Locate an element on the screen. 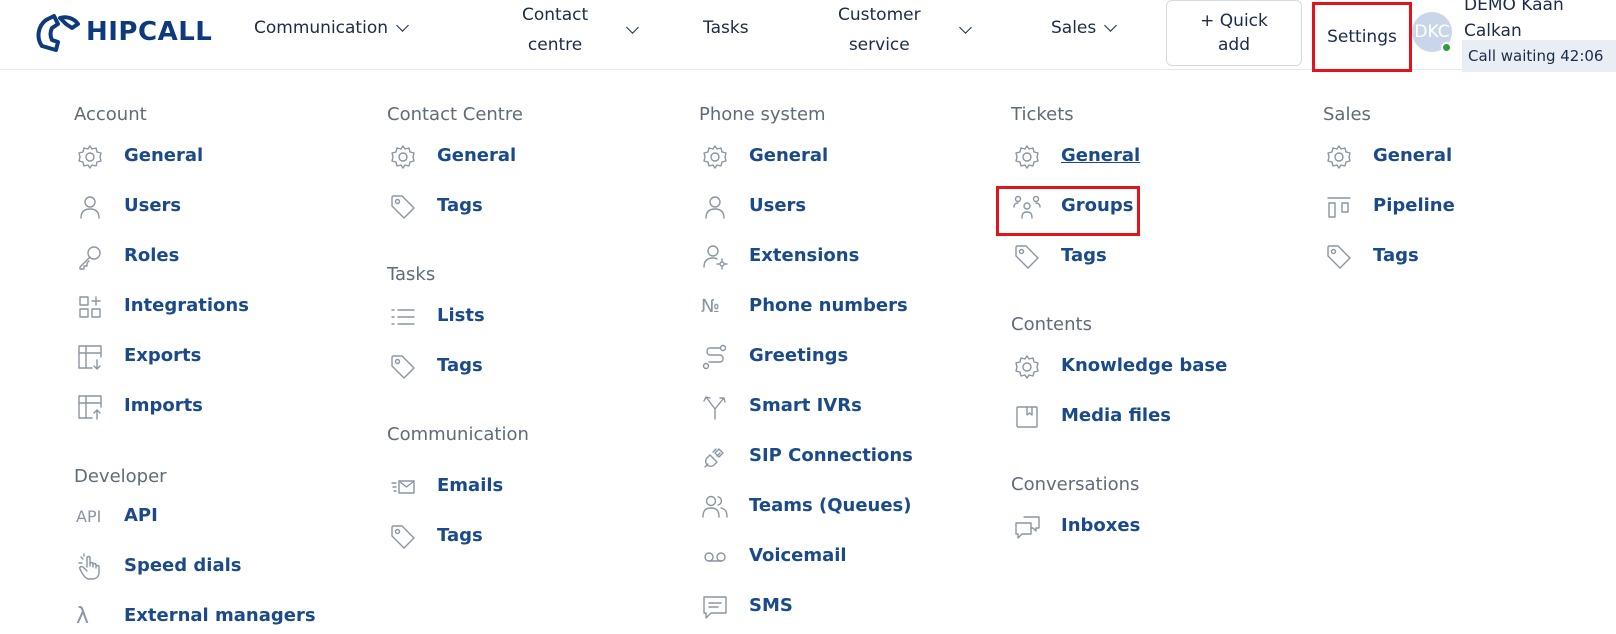 Image resolution: width=1616 pixels, height=634 pixels. nav-tasks: Tasks is located at coordinates (726, 28).